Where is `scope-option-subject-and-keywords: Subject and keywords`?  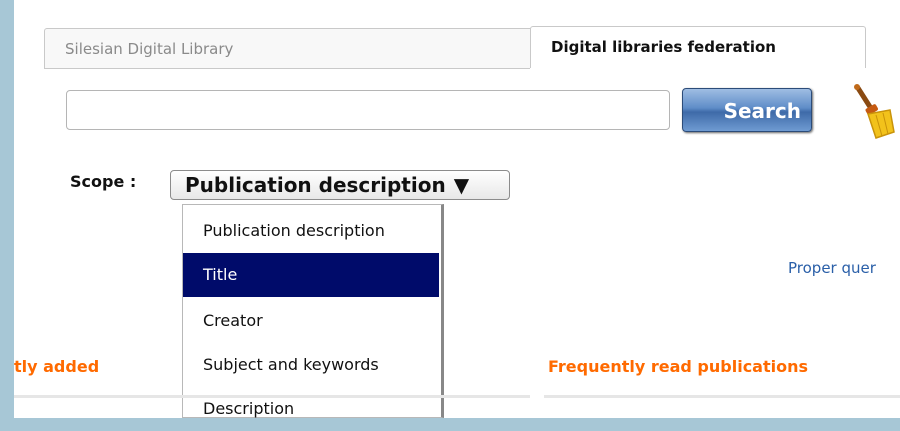 scope-option-subject-and-keywords: Subject and keywords is located at coordinates (311, 365).